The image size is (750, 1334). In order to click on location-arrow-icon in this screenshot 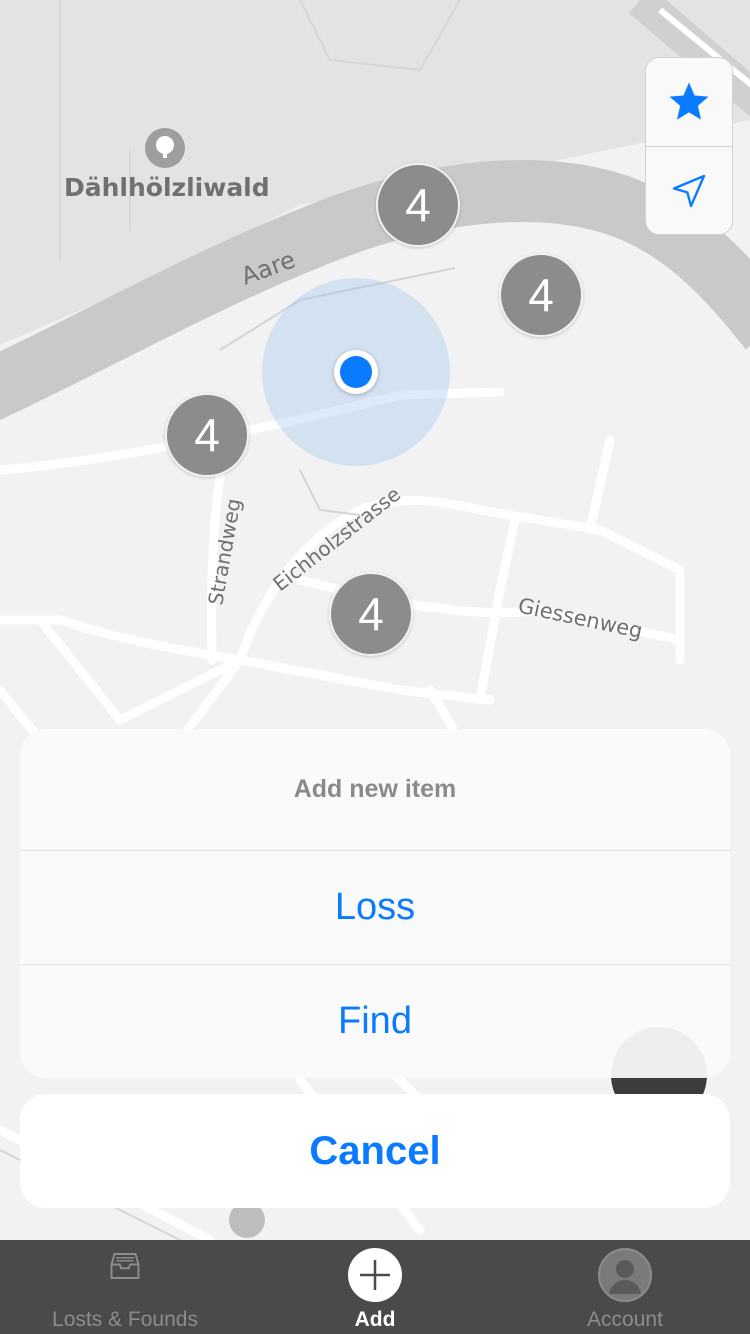, I will do `click(689, 191)`.